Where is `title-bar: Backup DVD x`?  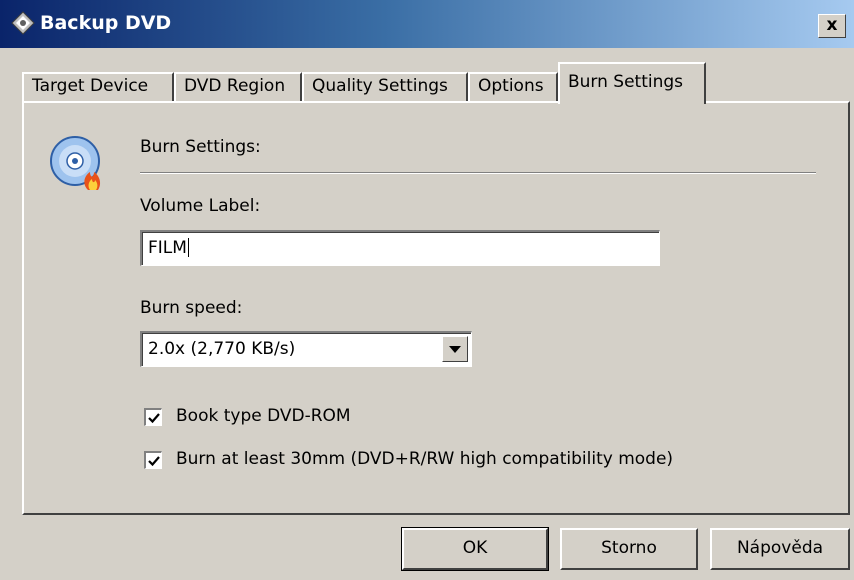
title-bar: Backup DVD x is located at coordinates (427, 24).